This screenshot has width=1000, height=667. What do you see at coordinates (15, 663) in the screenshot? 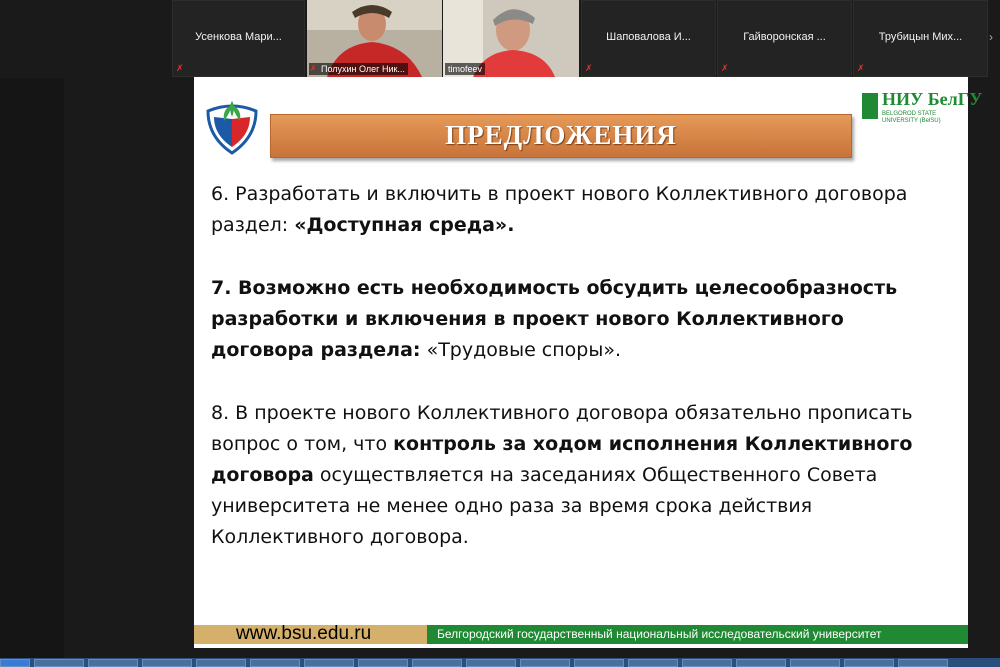
I see `start-button` at bounding box center [15, 663].